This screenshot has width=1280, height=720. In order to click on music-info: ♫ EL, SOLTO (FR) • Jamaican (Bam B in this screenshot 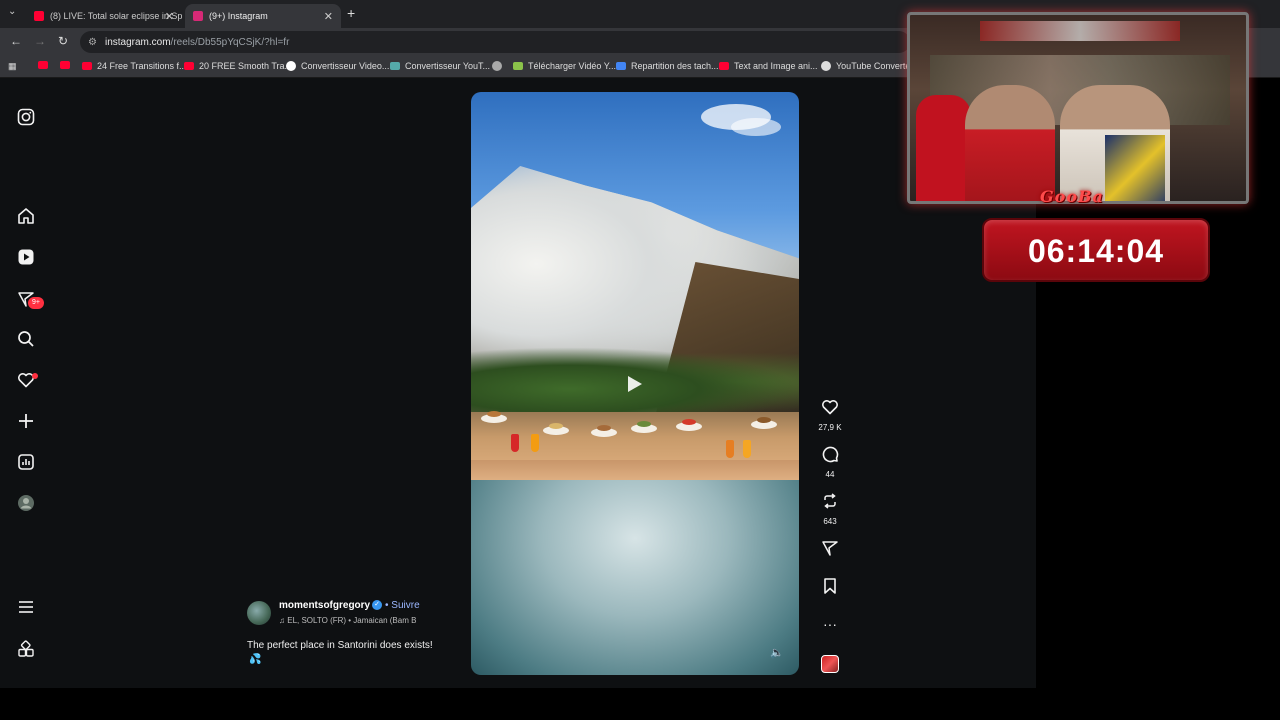, I will do `click(354, 620)`.